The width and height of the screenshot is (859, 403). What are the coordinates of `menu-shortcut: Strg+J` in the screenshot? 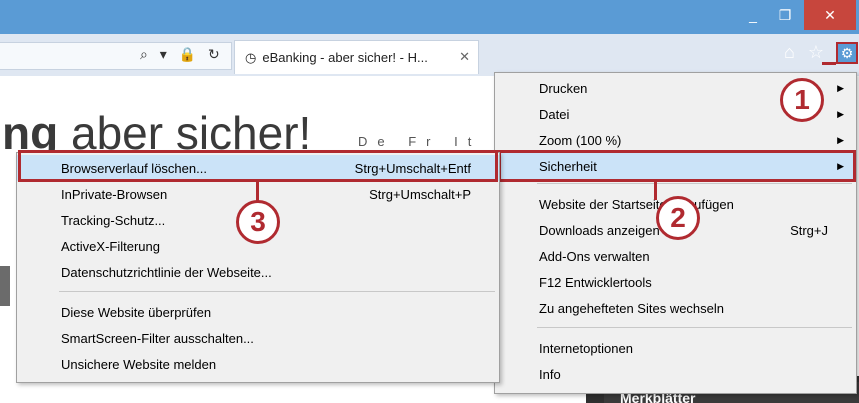 It's located at (809, 230).